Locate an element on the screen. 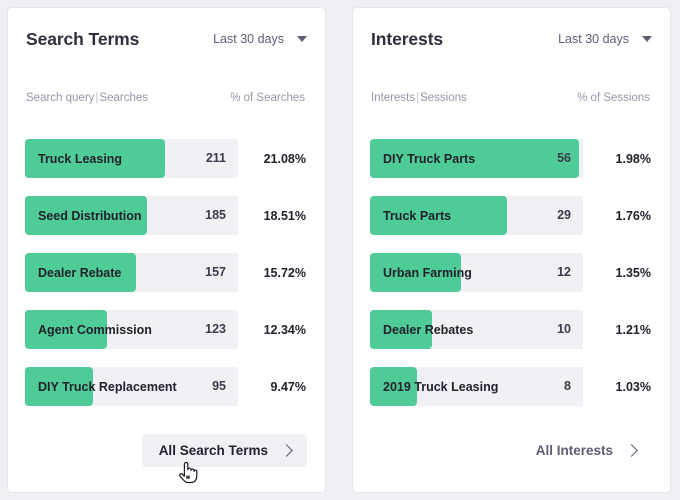 This screenshot has width=680, height=500. bar-label: Truck Leasing is located at coordinates (80, 158).